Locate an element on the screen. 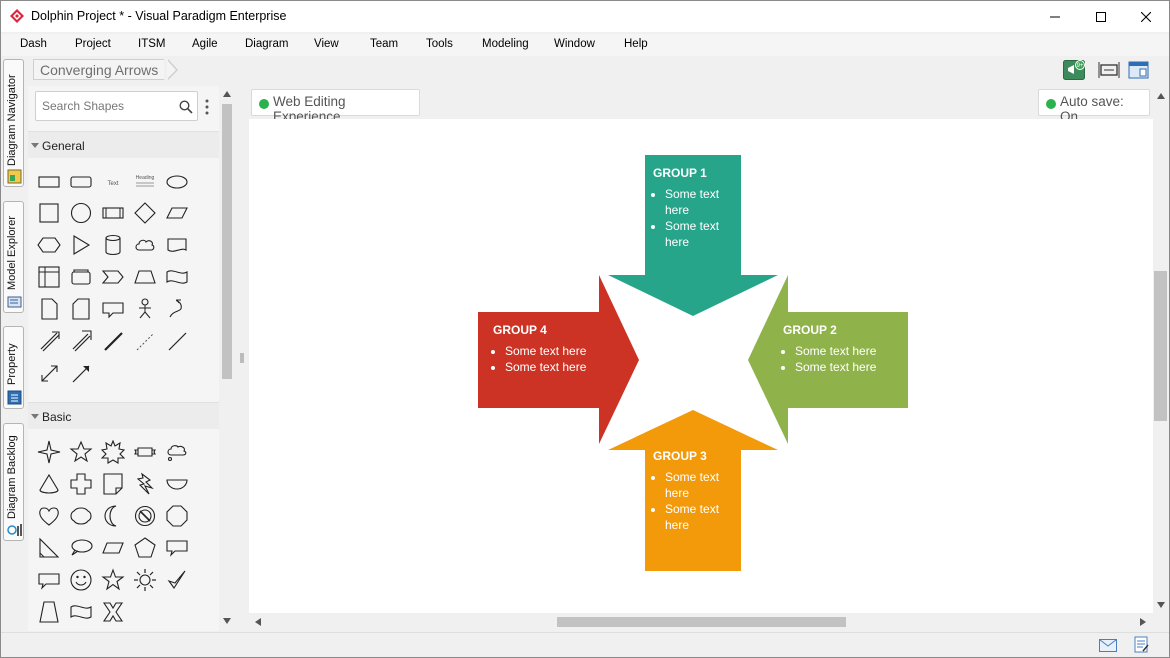 This screenshot has height=658, width=1170. shape-slanted-rect-tool is located at coordinates (113, 548).